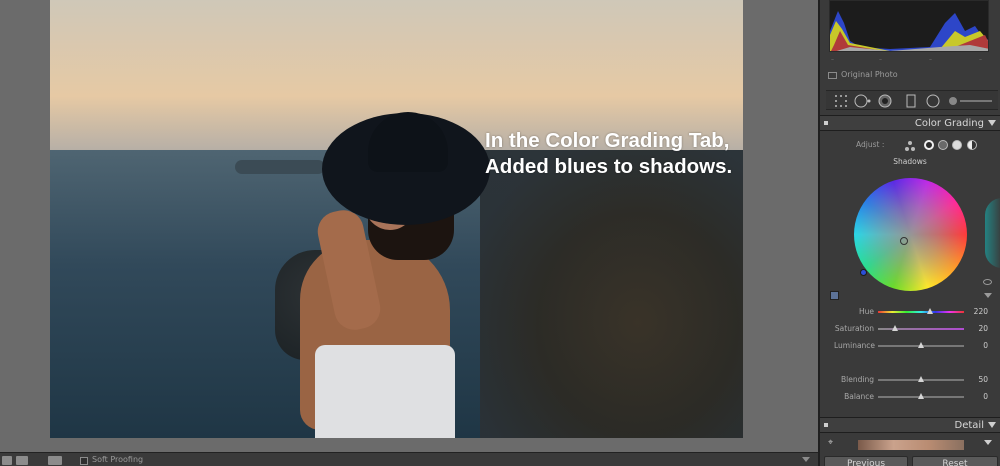  I want to click on loupe-view-icon, so click(7, 460).